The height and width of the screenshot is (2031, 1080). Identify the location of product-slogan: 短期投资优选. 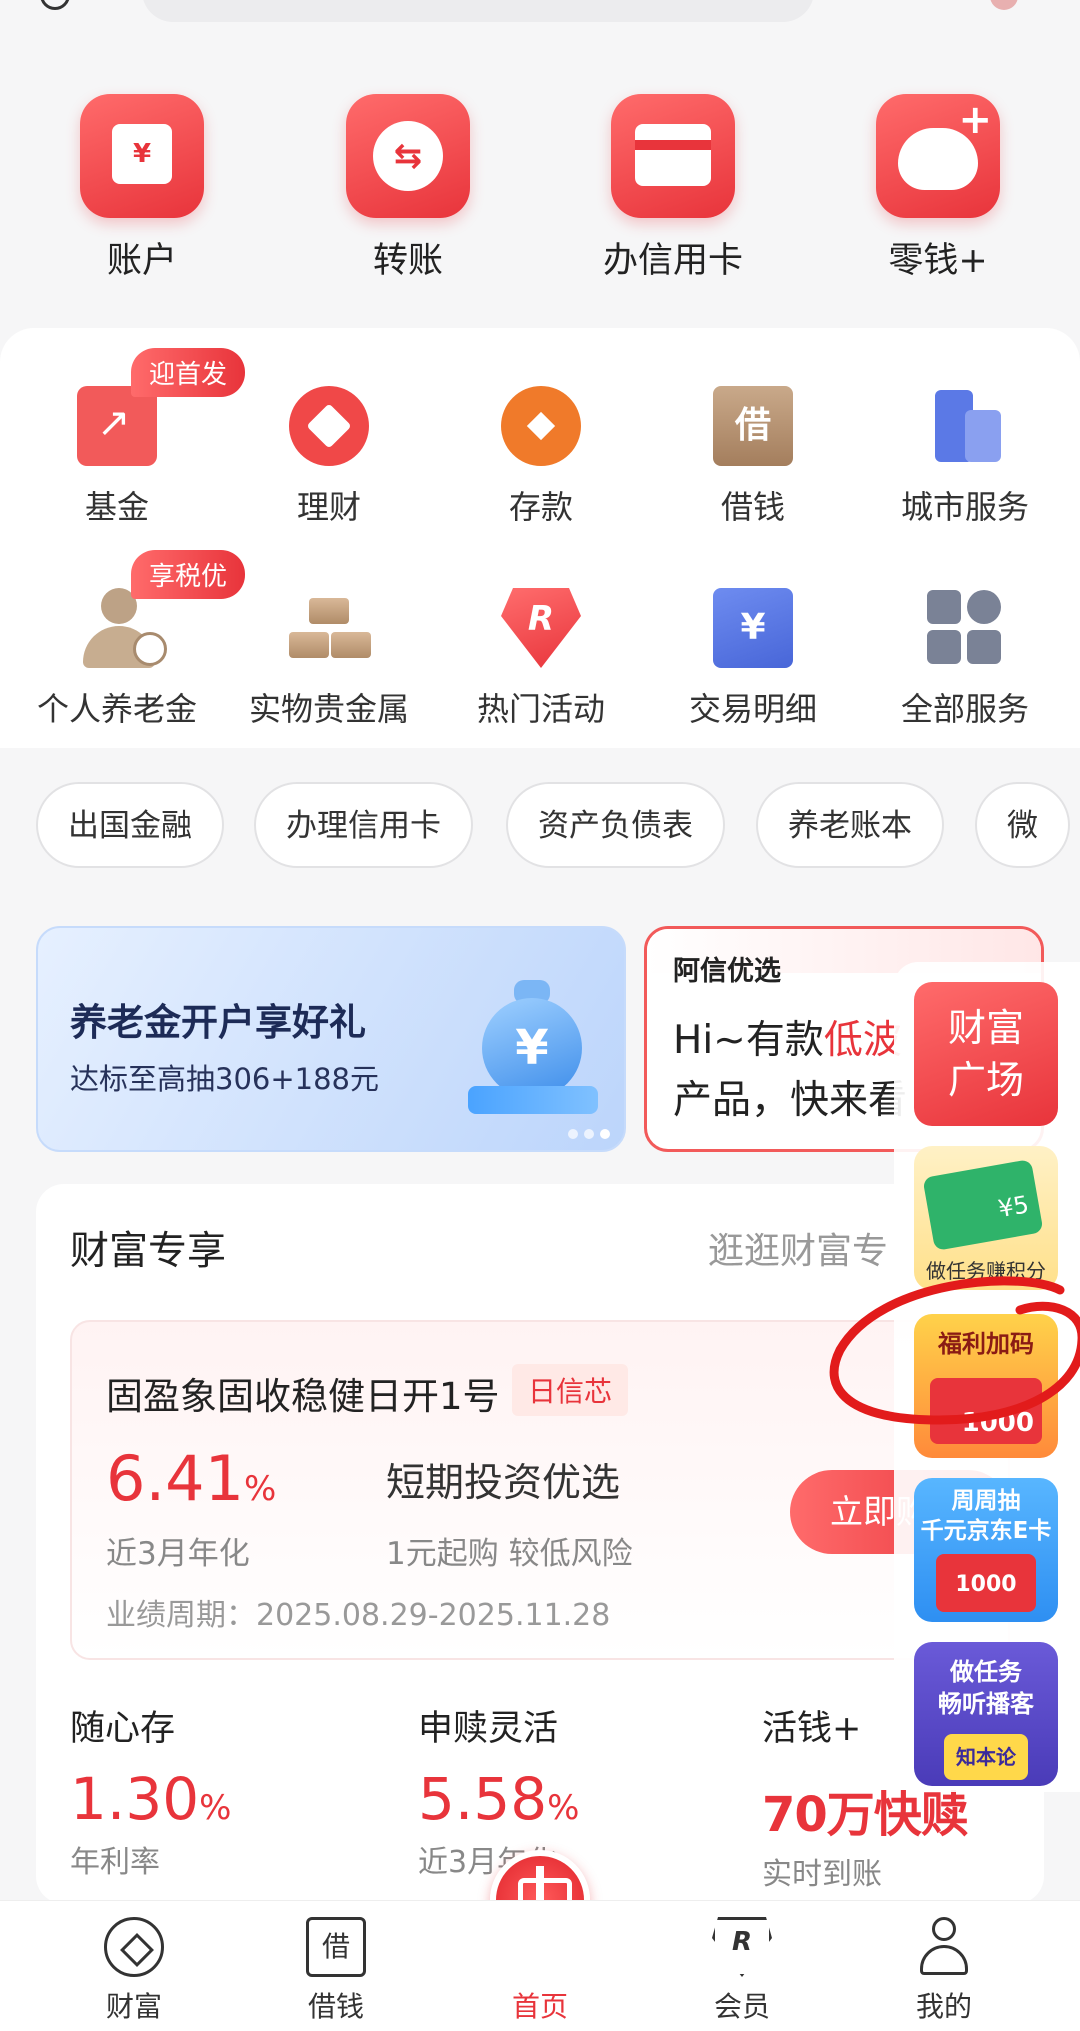
(503, 1483).